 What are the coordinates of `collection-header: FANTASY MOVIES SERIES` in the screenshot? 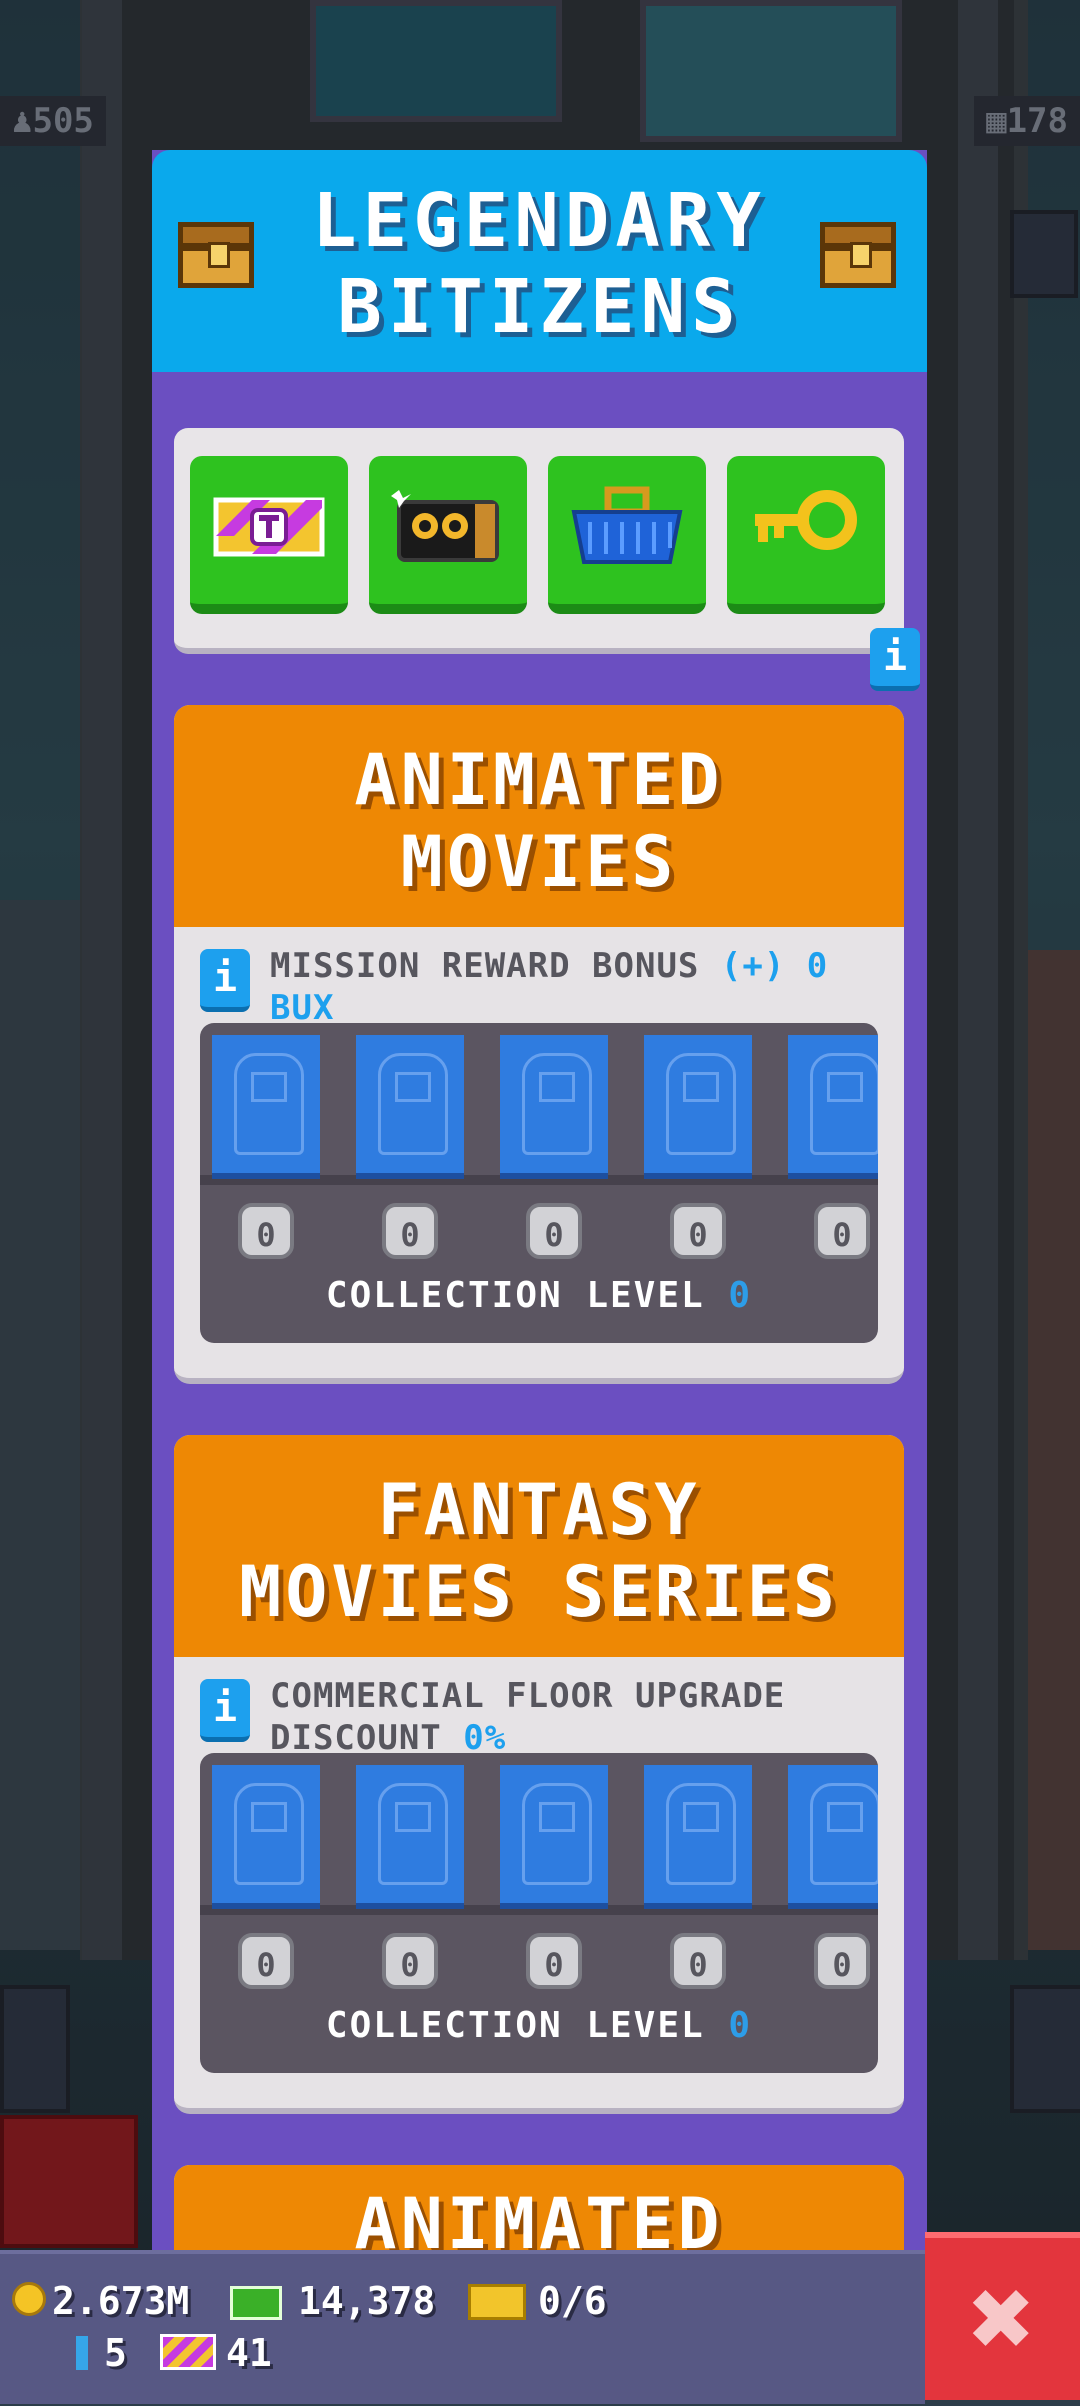 It's located at (539, 1546).